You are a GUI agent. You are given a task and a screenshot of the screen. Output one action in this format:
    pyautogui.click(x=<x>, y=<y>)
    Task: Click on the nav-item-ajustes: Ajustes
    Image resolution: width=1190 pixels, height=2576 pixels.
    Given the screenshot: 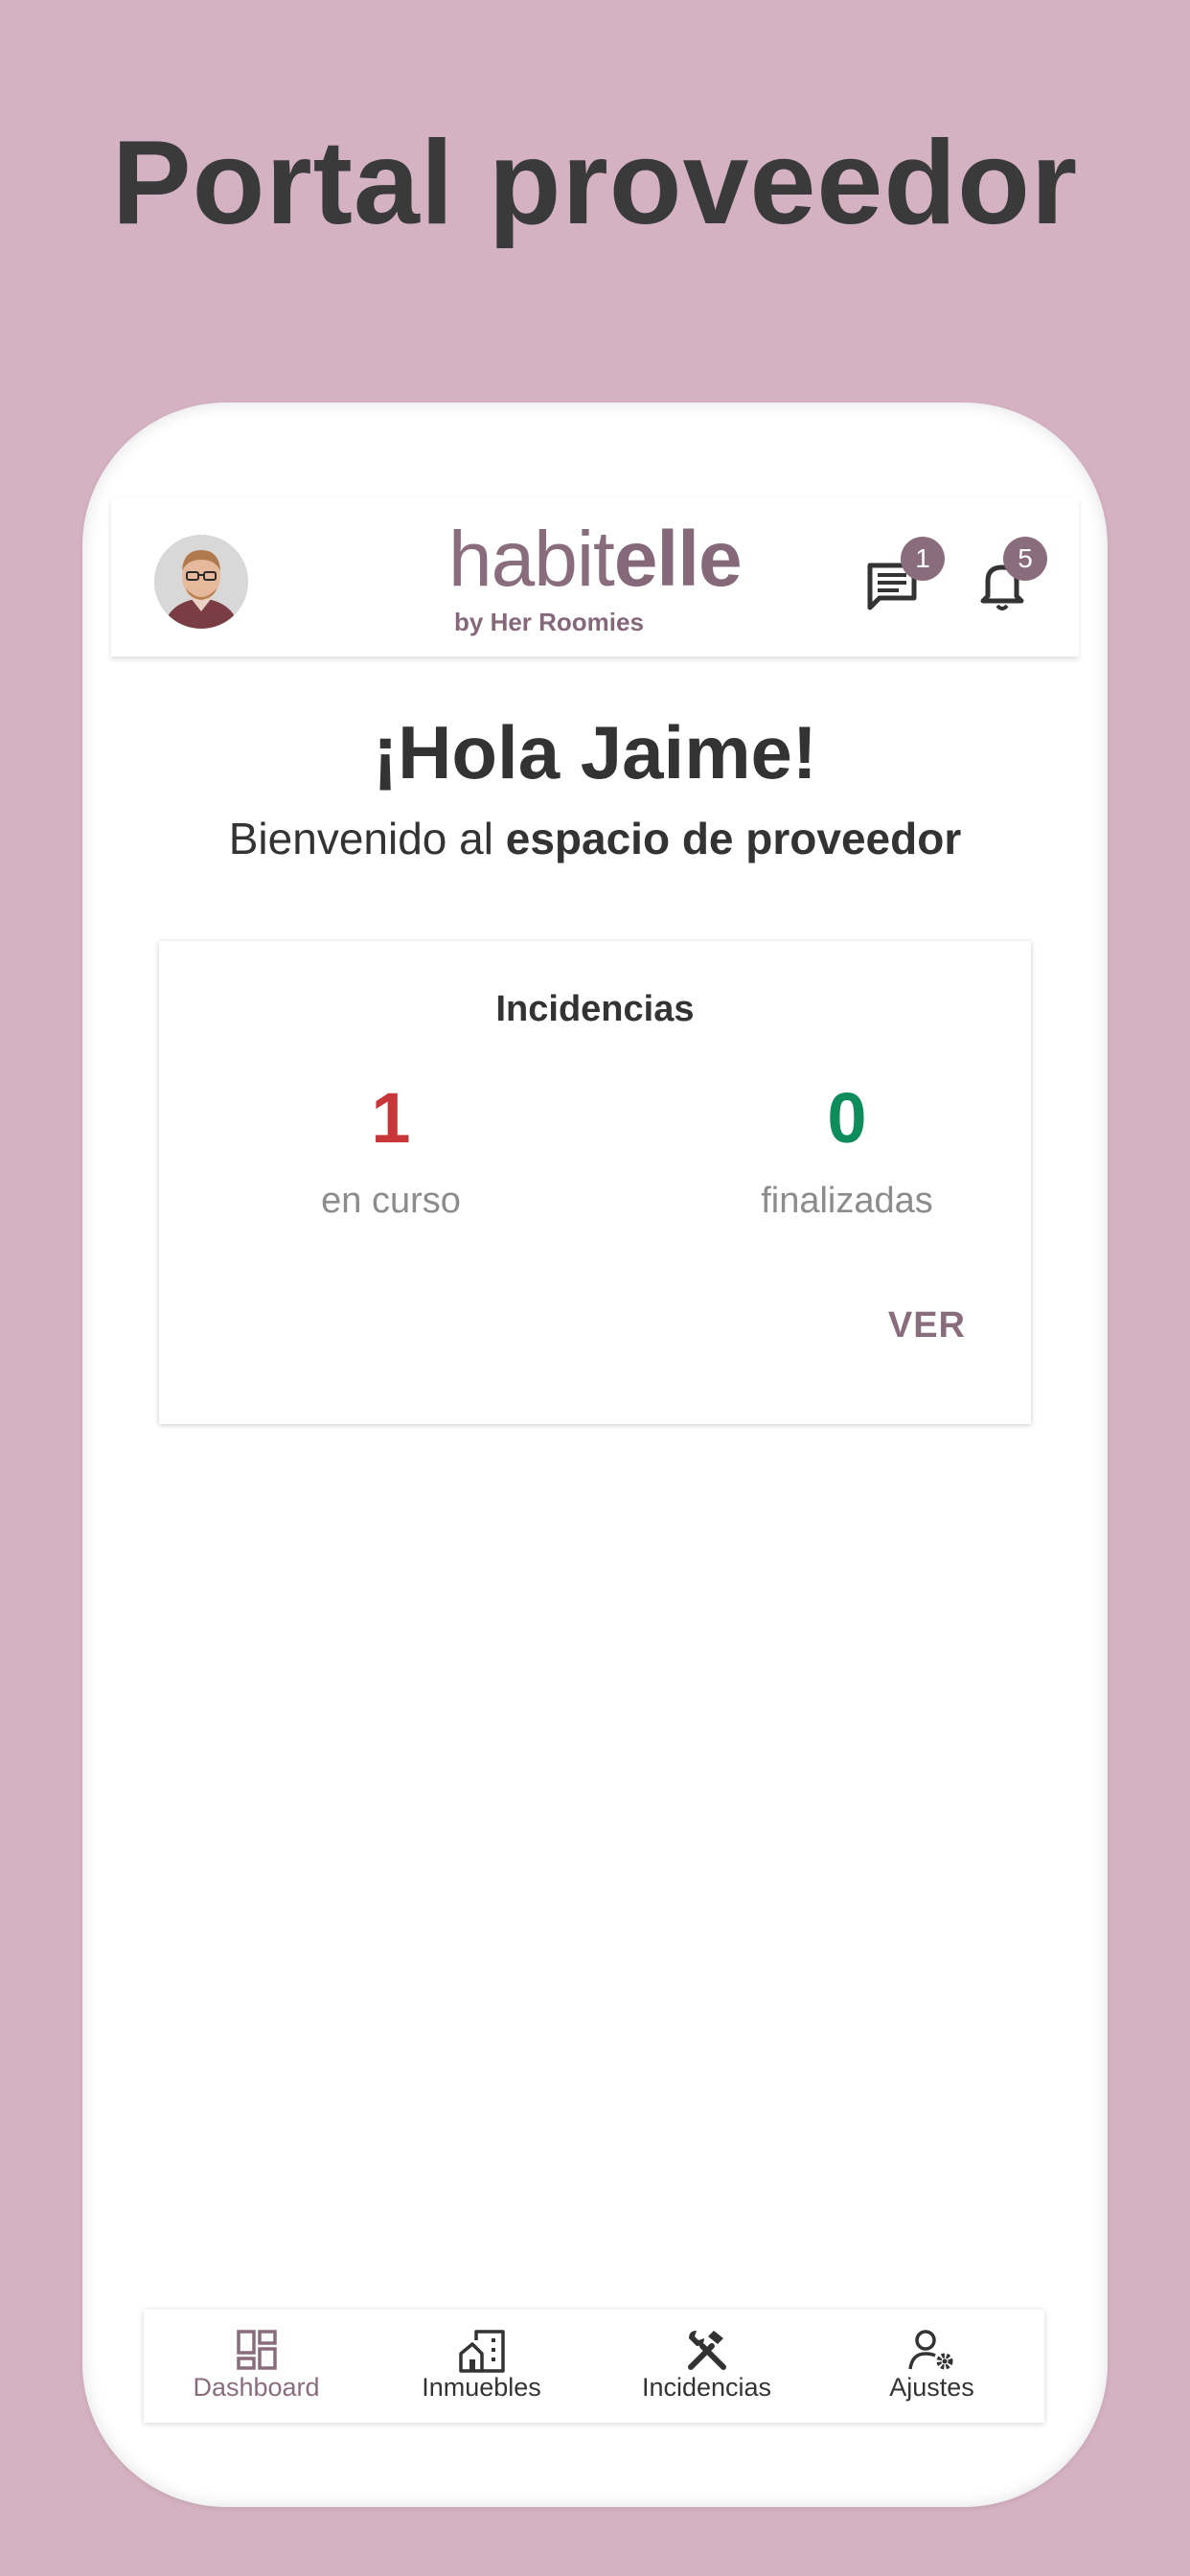 What is the action you would take?
    pyautogui.click(x=932, y=2366)
    